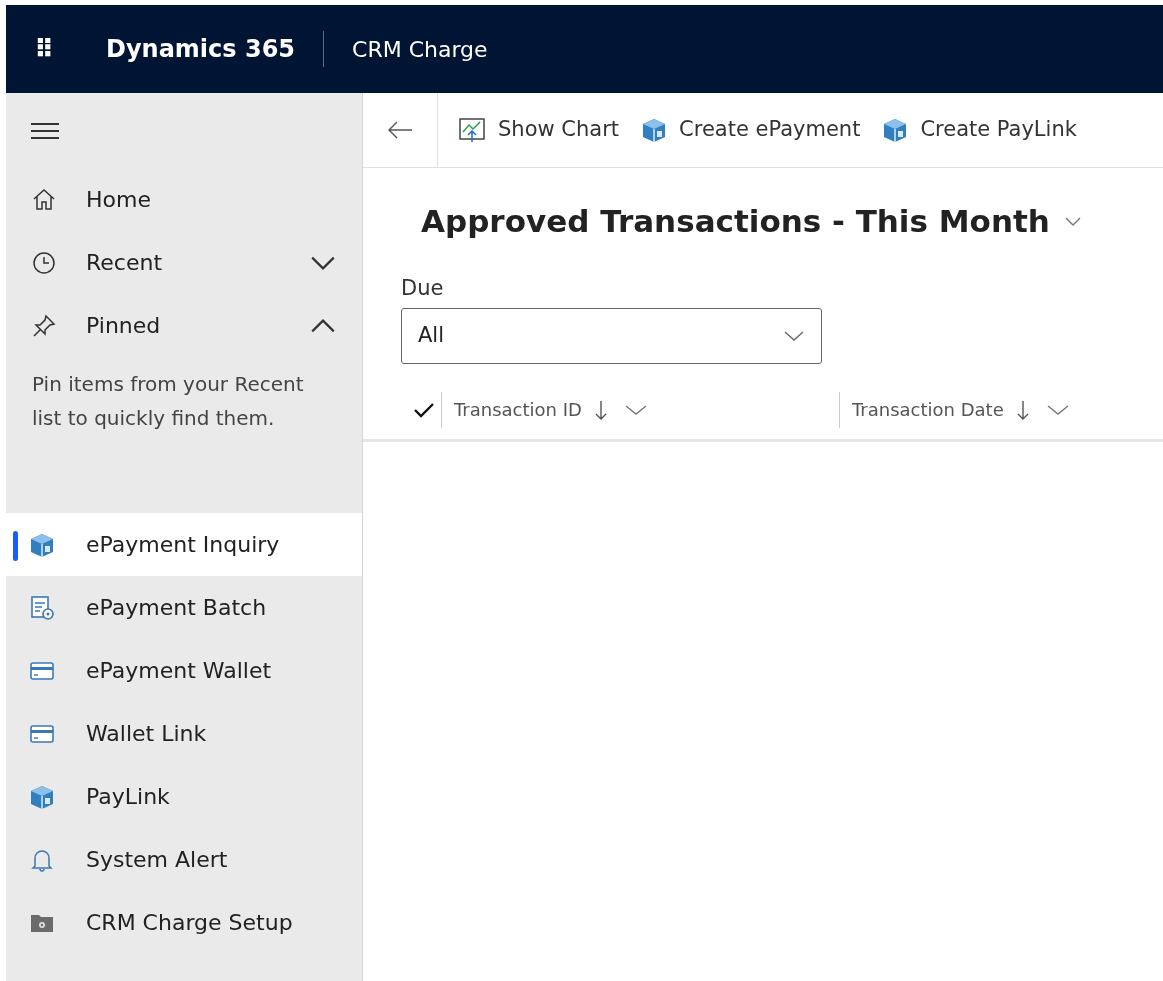  Describe the element at coordinates (539, 130) in the screenshot. I see `toolbar-button: Show Chart` at that location.